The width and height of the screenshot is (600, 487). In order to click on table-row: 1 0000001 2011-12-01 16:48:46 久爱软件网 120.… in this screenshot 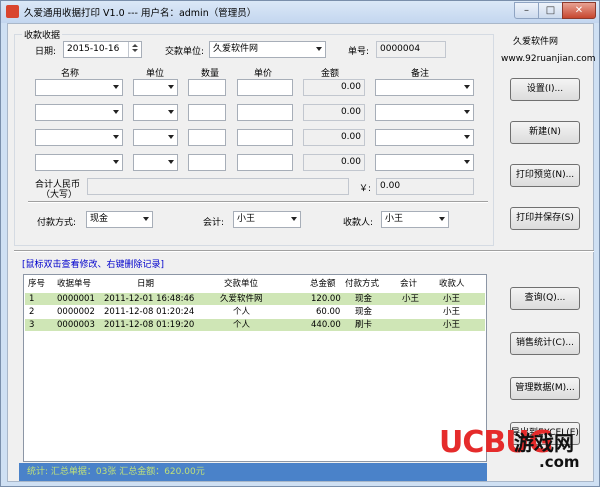, I will do `click(255, 299)`.